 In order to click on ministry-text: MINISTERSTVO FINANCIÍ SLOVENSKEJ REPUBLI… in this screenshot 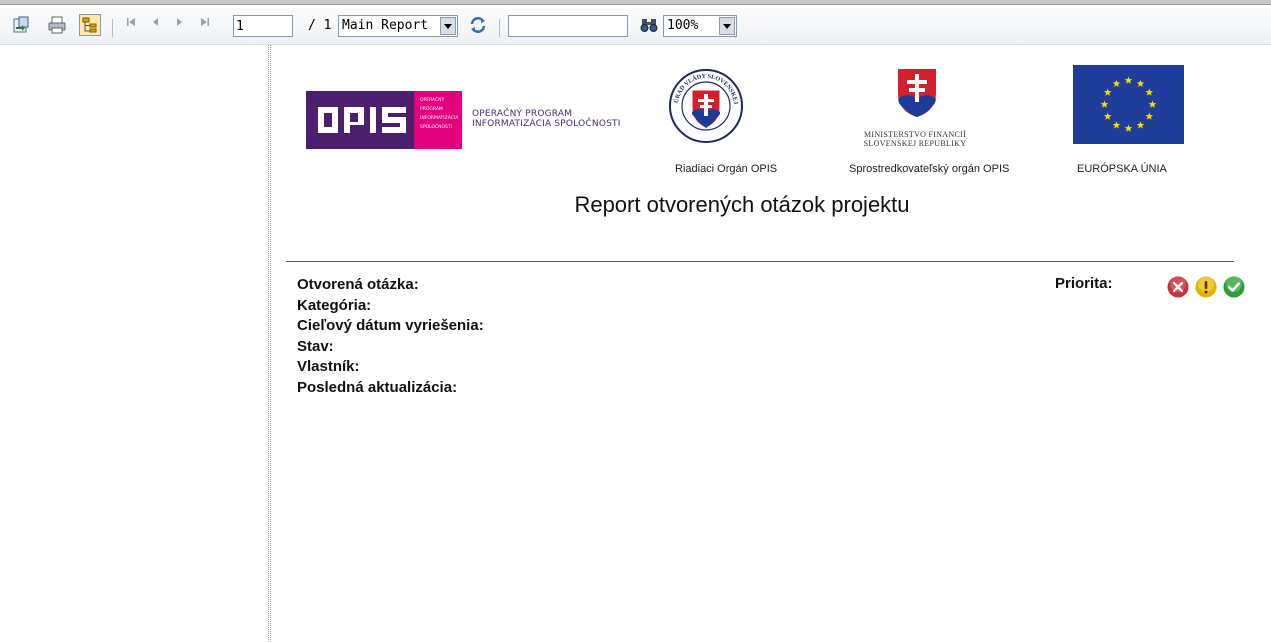, I will do `click(915, 139)`.